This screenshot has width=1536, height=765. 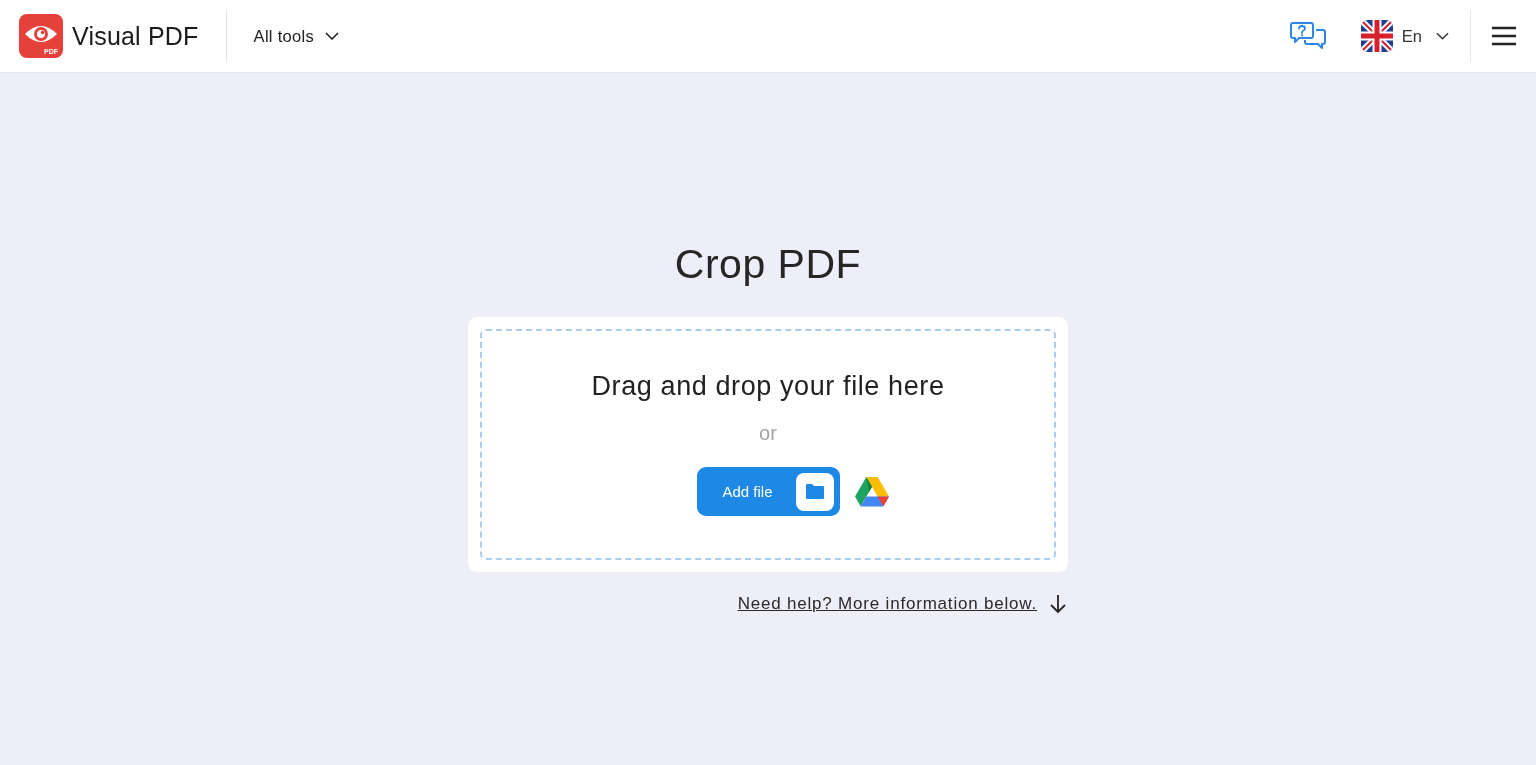 I want to click on tricolor-triangle-icon, so click(x=871, y=491).